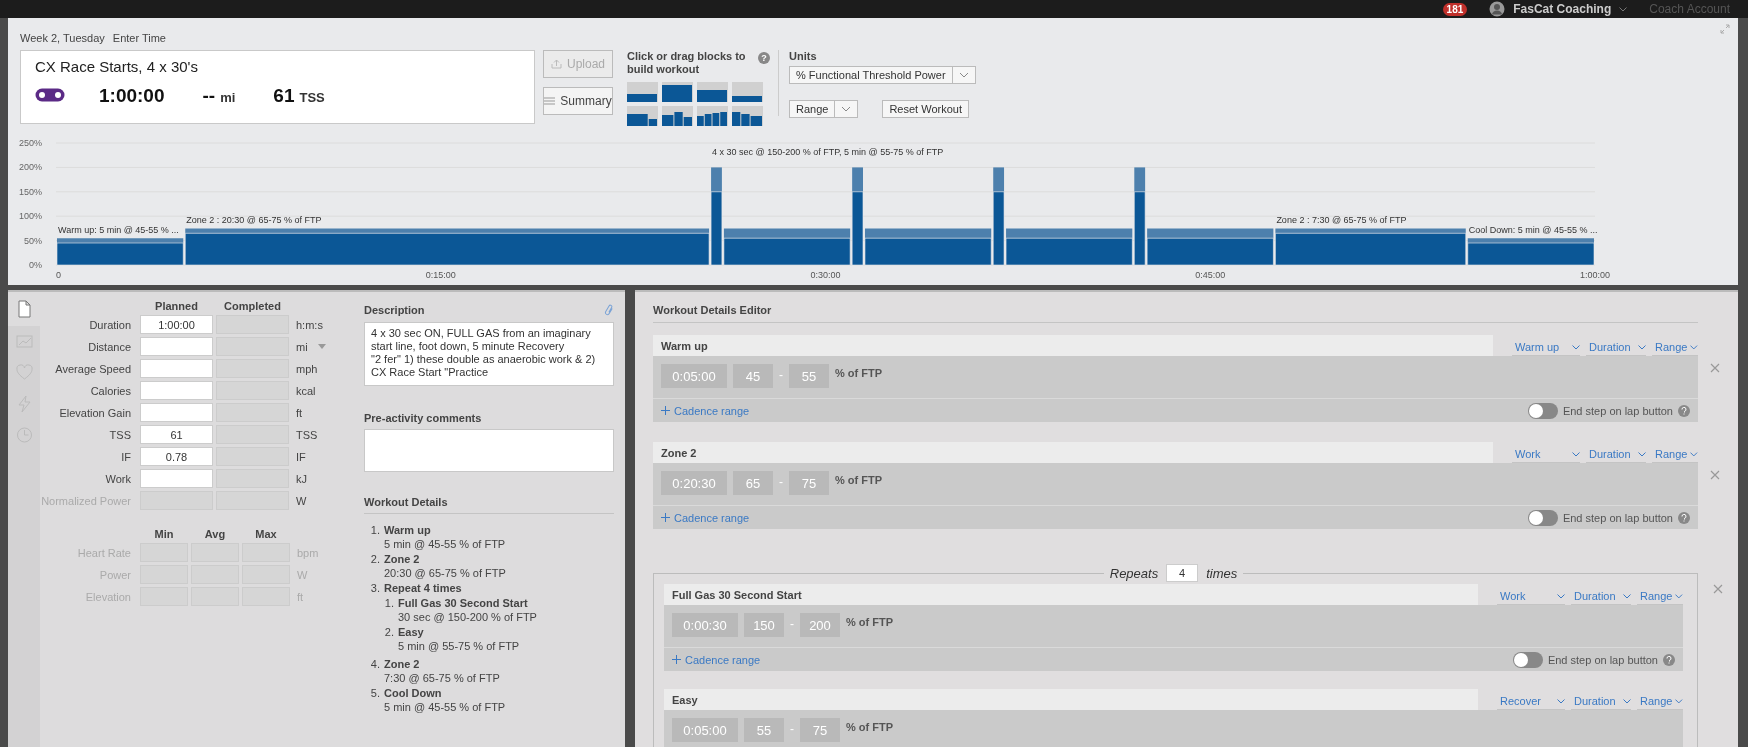  What do you see at coordinates (176, 324) in the screenshot?
I see `planned-field: 1:00:00` at bounding box center [176, 324].